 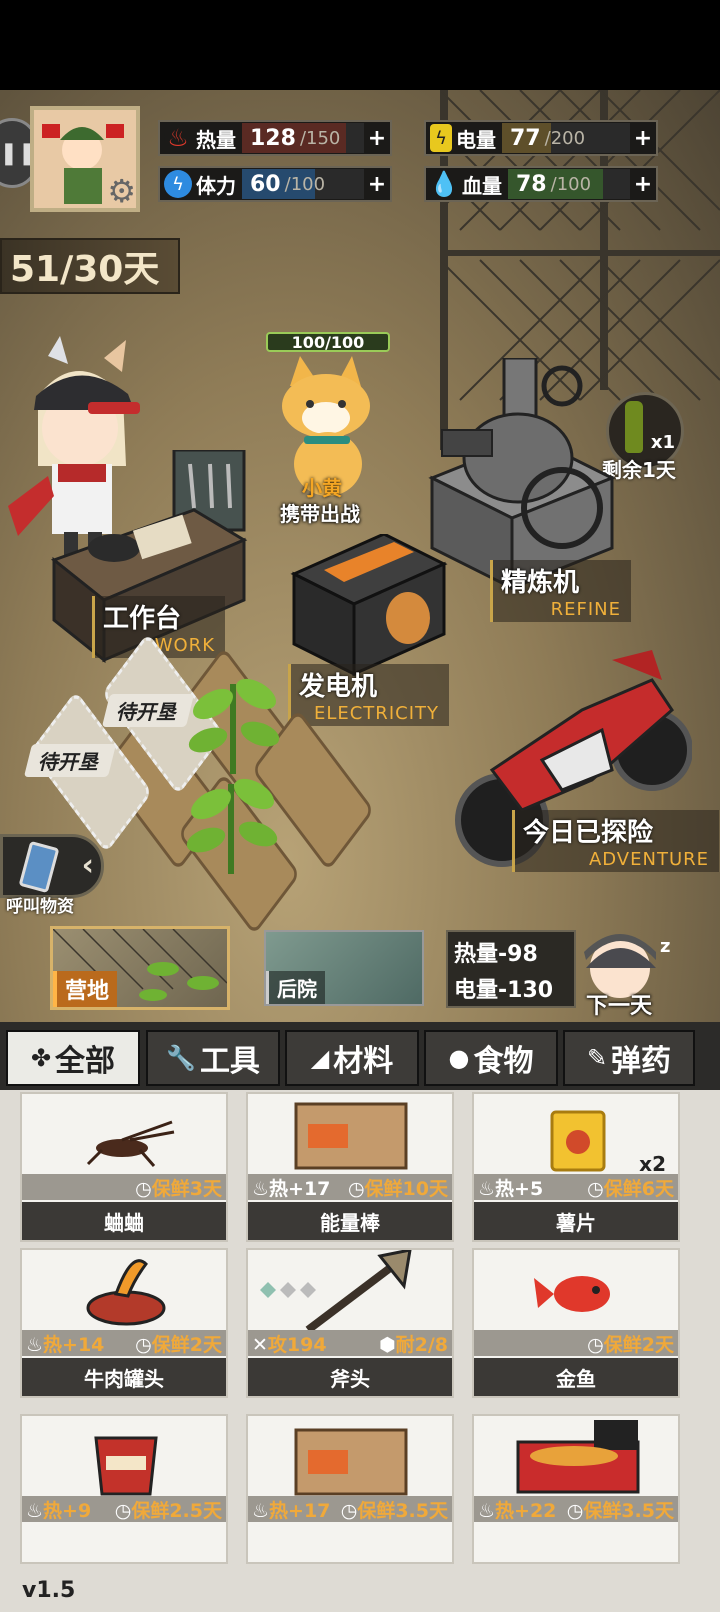 I want to click on goldfish-icon, so click(x=572, y=1294).